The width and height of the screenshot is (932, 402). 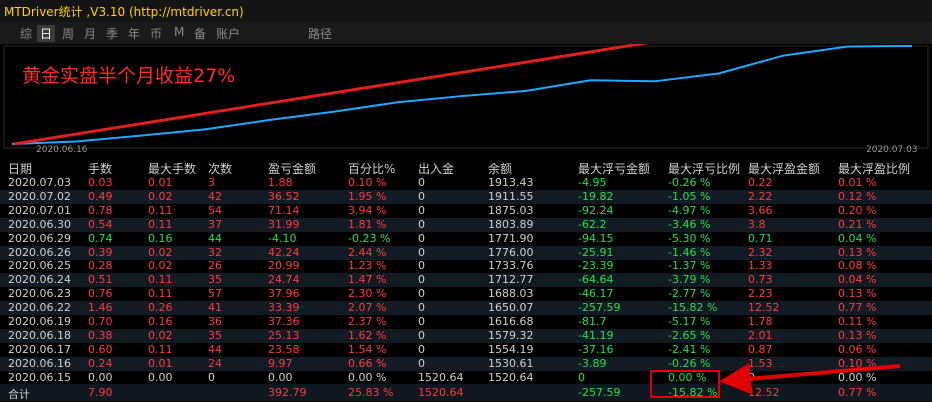 I want to click on column-header: 手数, so click(x=100, y=168).